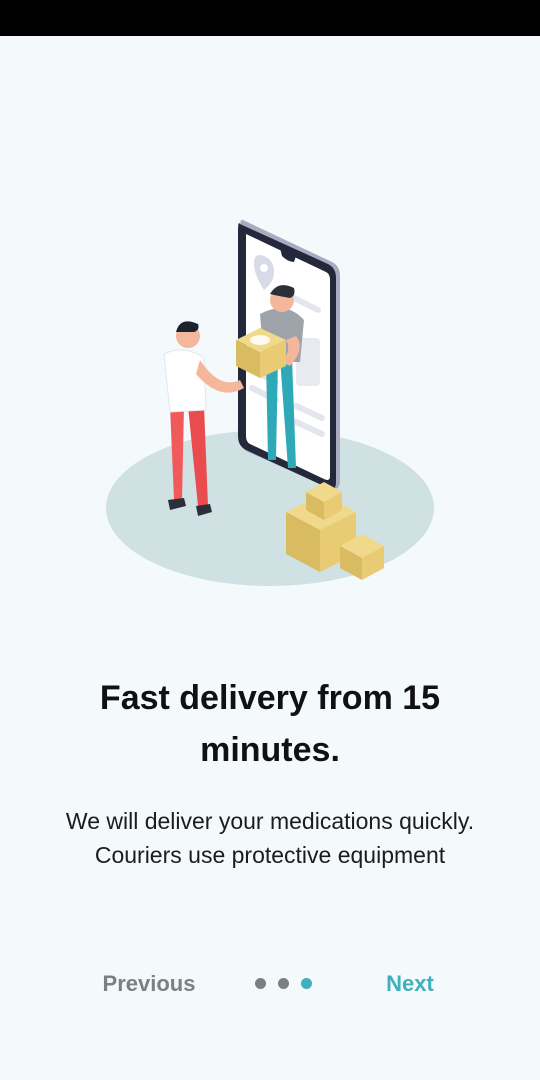  What do you see at coordinates (306, 983) in the screenshot?
I see `page-dot-3-active` at bounding box center [306, 983].